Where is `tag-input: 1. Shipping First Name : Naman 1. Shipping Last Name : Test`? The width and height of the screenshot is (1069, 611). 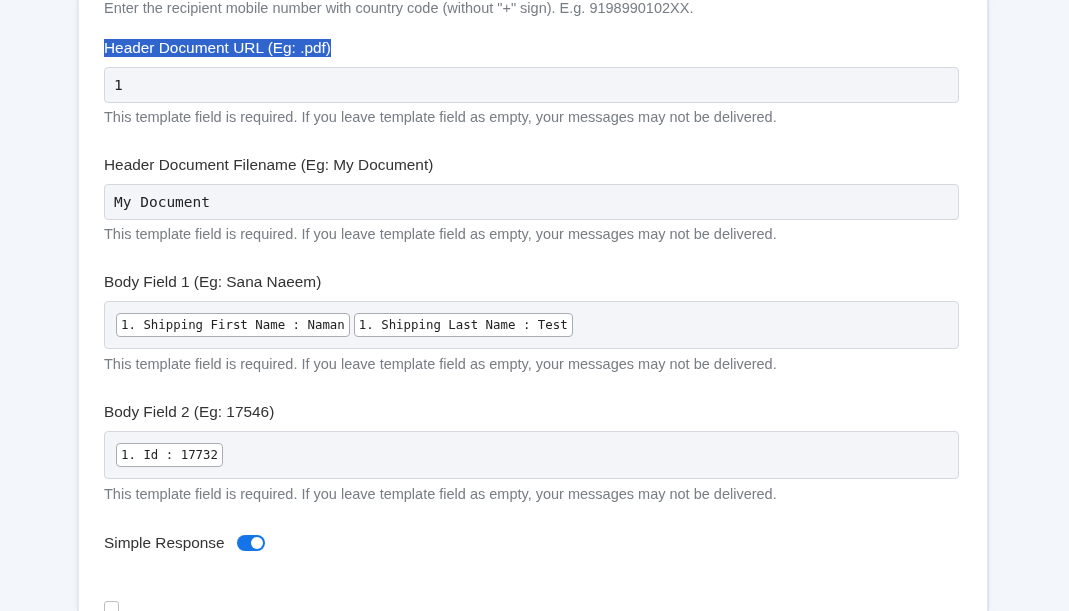
tag-input: 1. Shipping First Name : Naman 1. Shipping Last Name : Test is located at coordinates (531, 325).